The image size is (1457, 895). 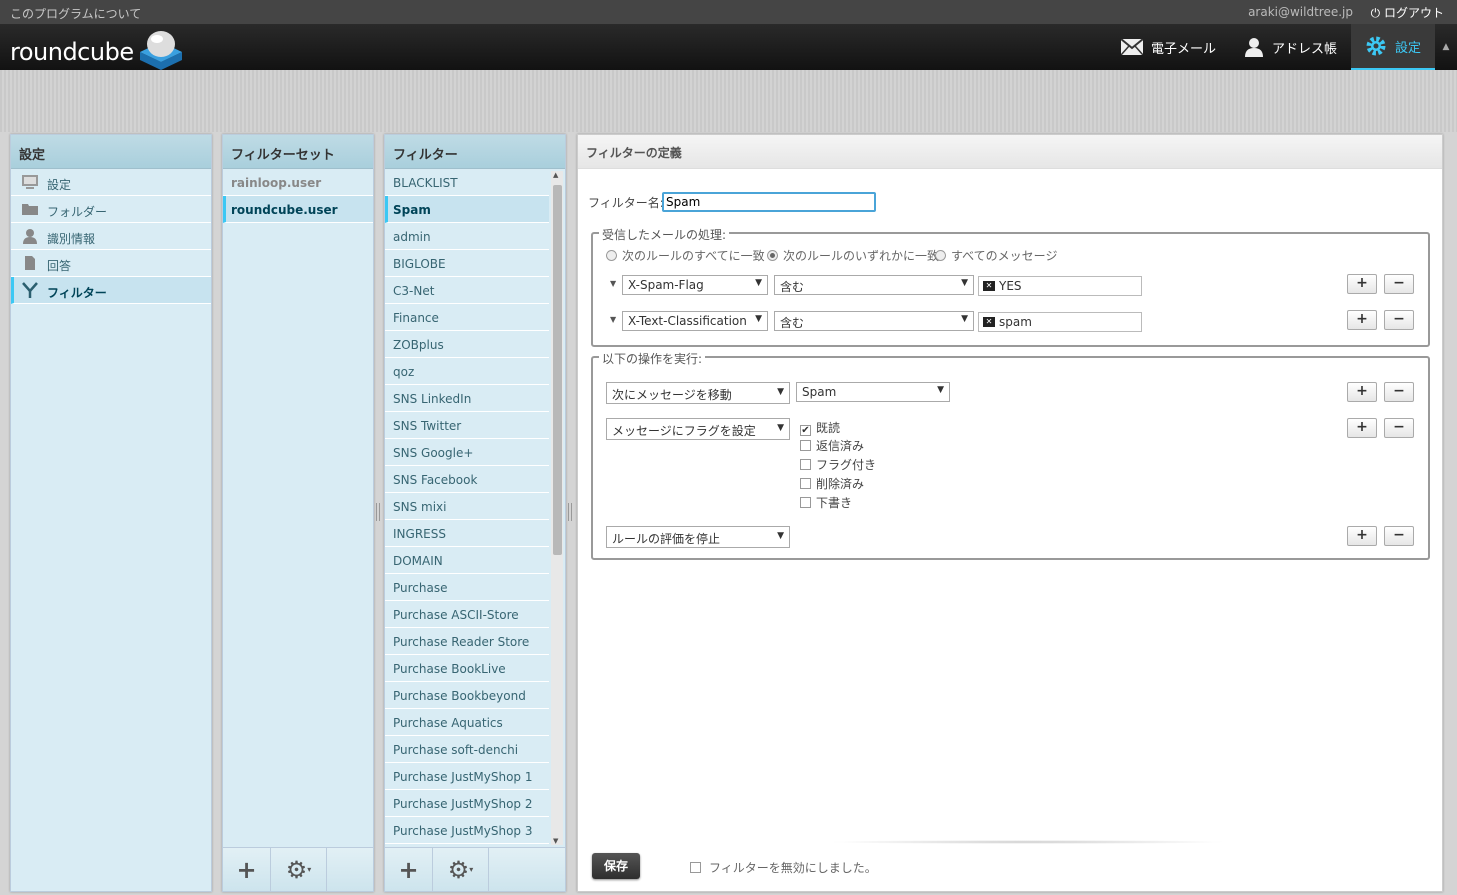 I want to click on flag-draft-checkbox: 下書き, so click(x=826, y=502).